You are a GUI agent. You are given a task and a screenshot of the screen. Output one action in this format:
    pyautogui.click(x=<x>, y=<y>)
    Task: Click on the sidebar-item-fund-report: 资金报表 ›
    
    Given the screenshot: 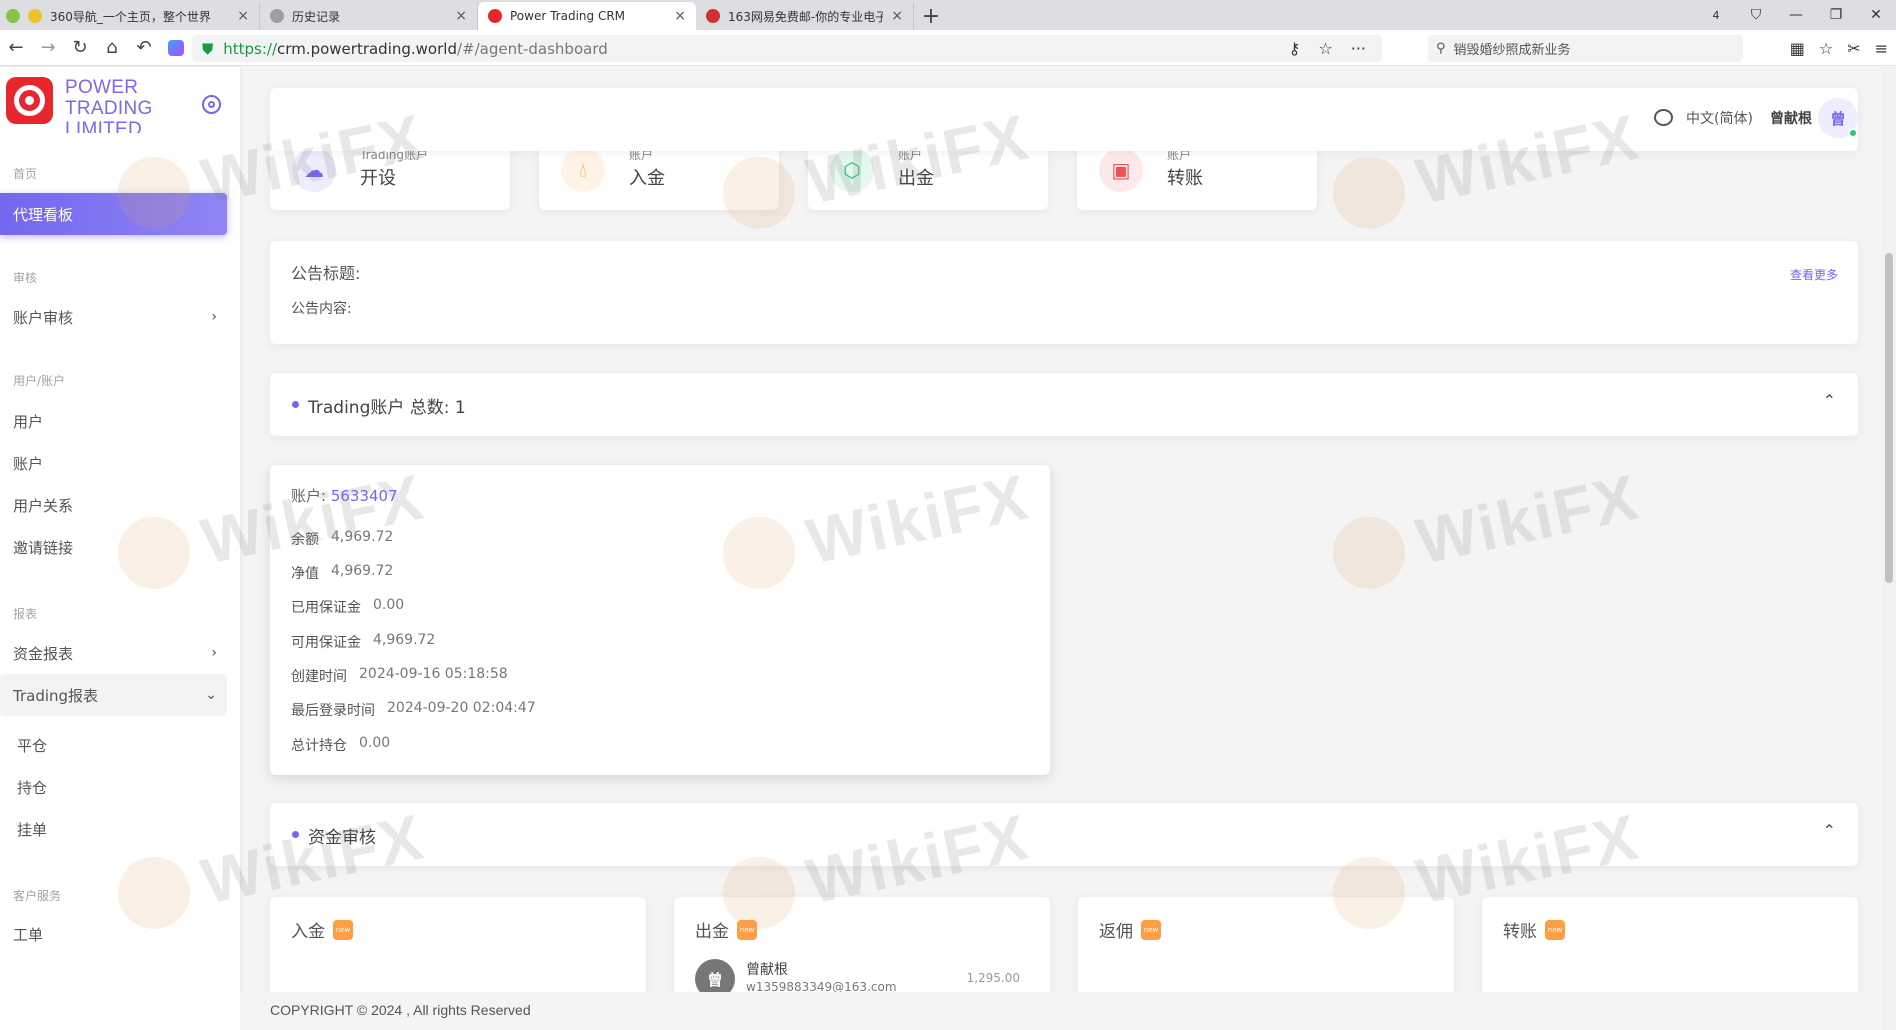 What is the action you would take?
    pyautogui.click(x=113, y=653)
    